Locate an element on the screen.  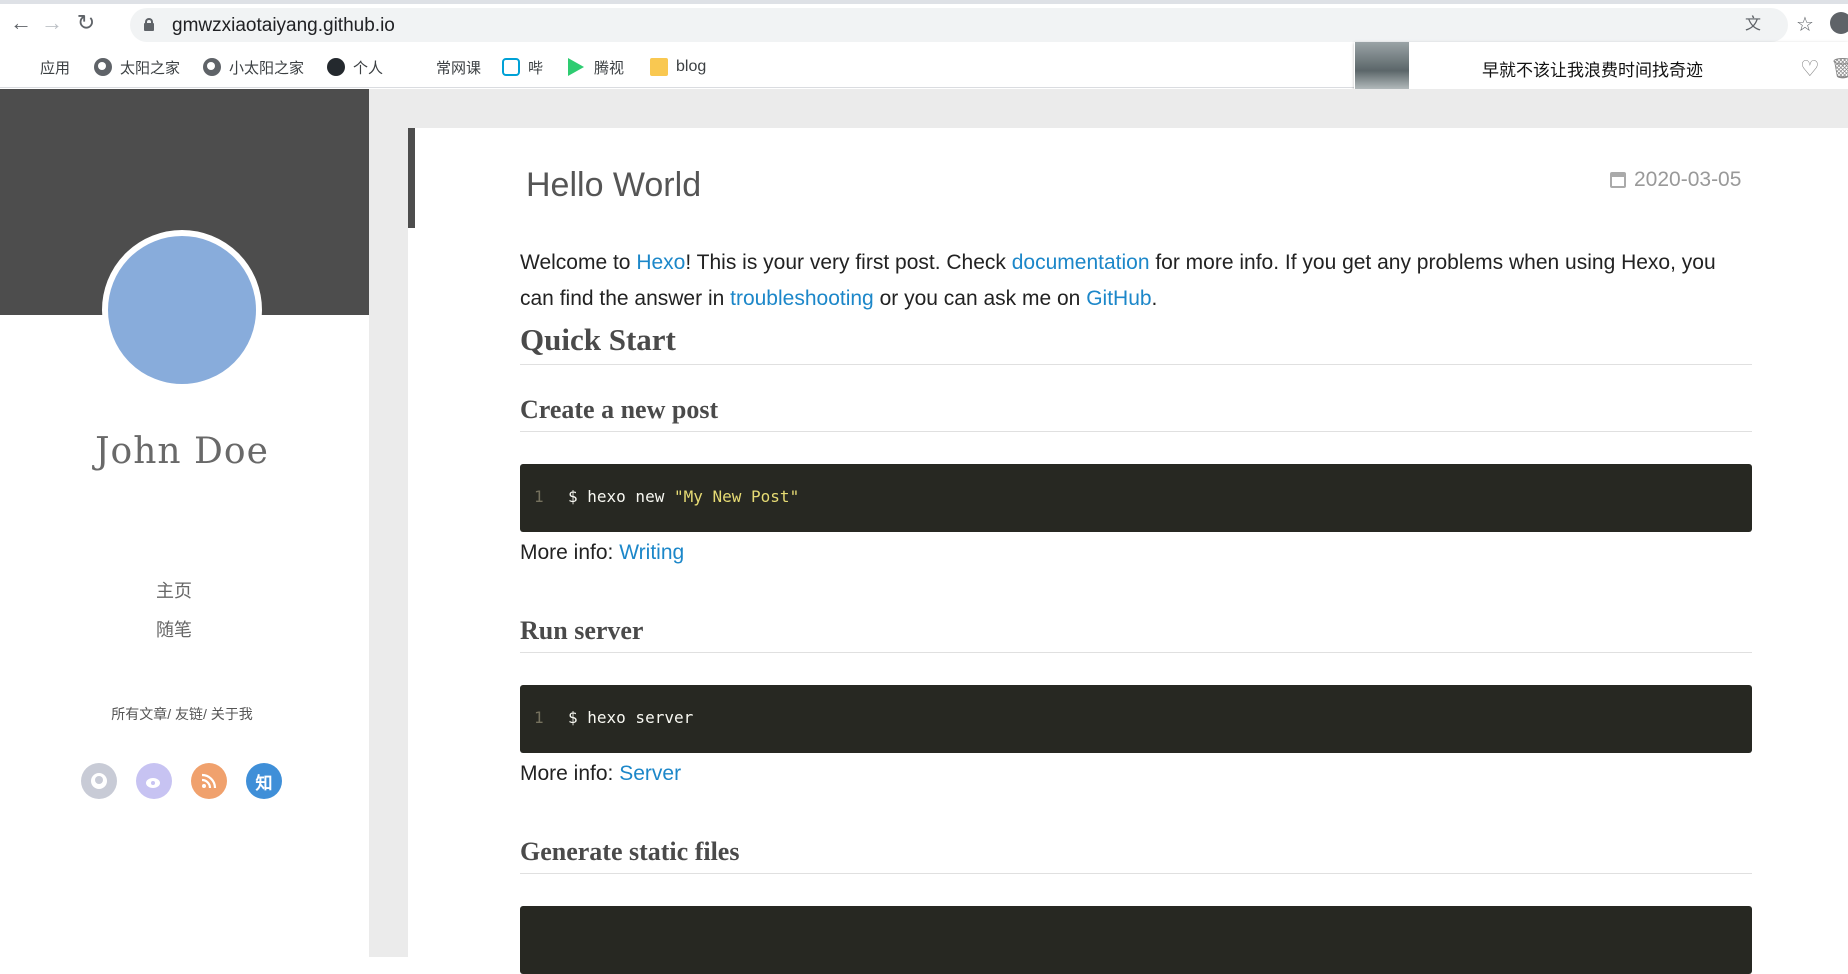
bookmark-tencent-video: 腾视 is located at coordinates (596, 67).